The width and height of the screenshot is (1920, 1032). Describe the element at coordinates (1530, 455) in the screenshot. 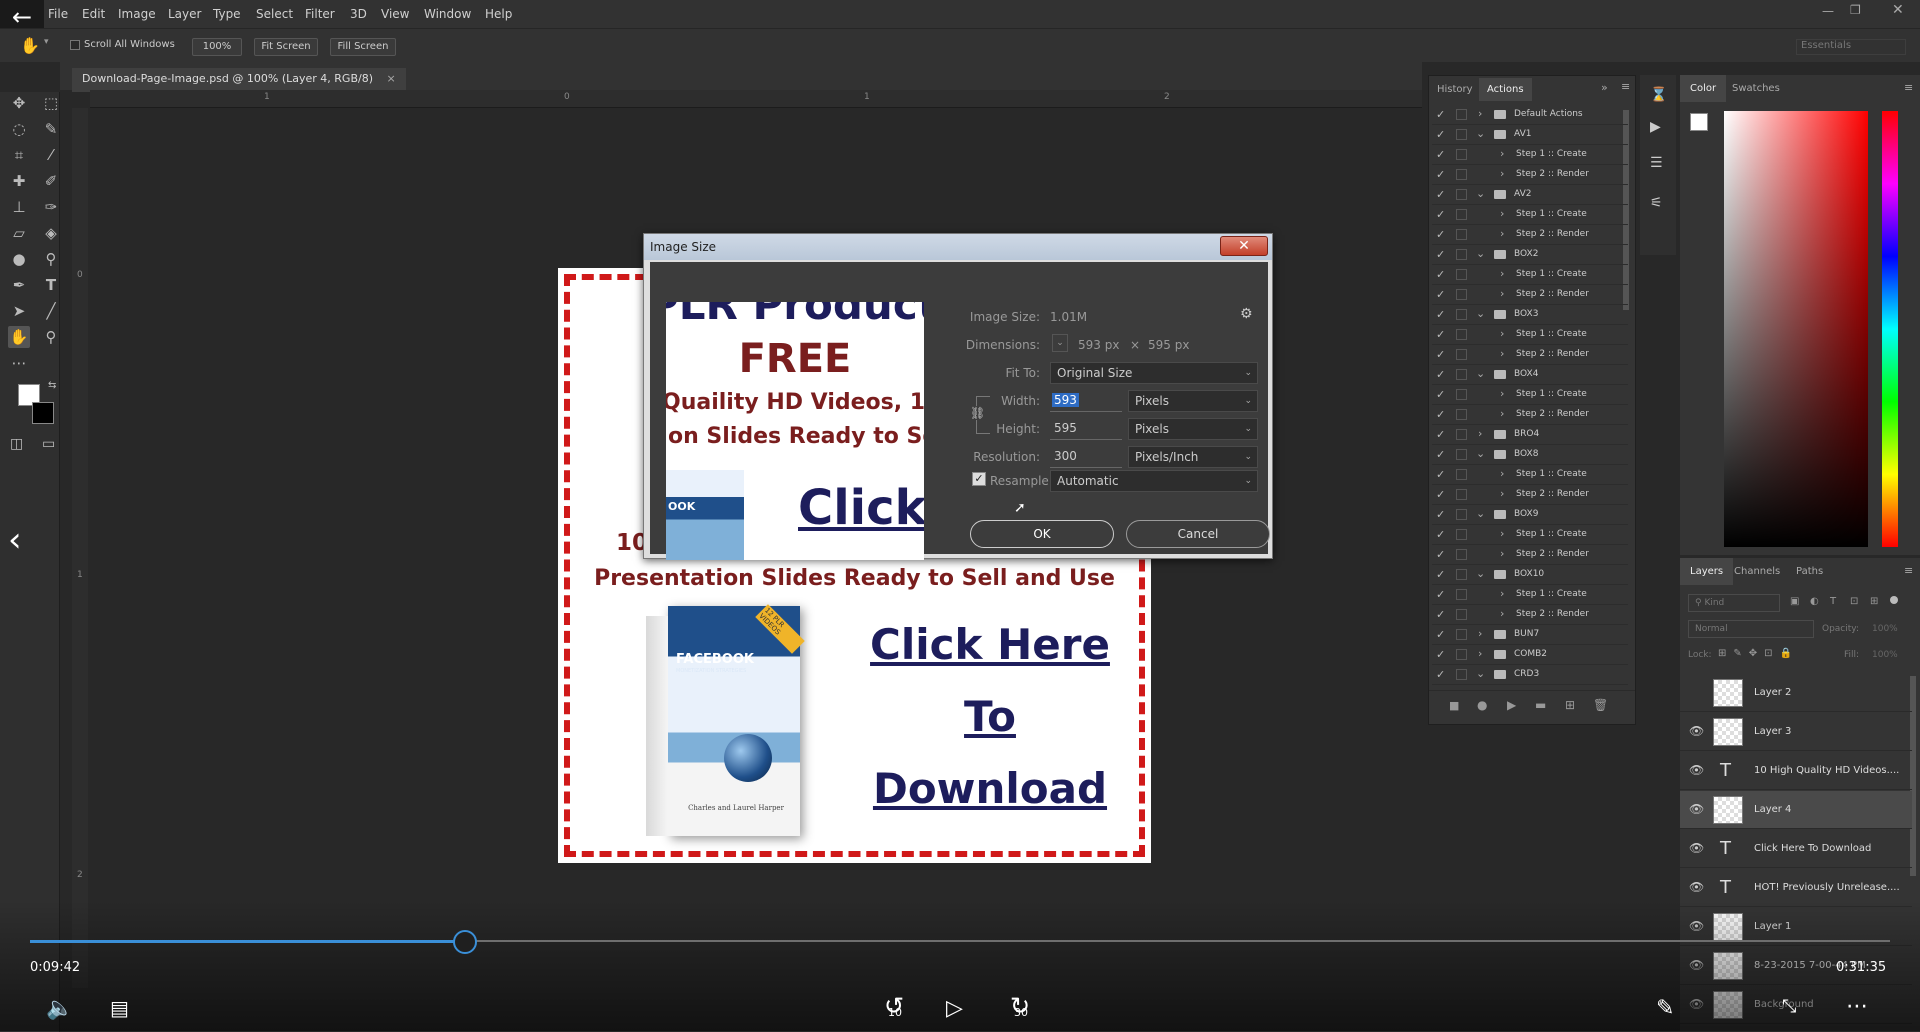

I see `action-row: ✓ ⌄ BOX8` at that location.